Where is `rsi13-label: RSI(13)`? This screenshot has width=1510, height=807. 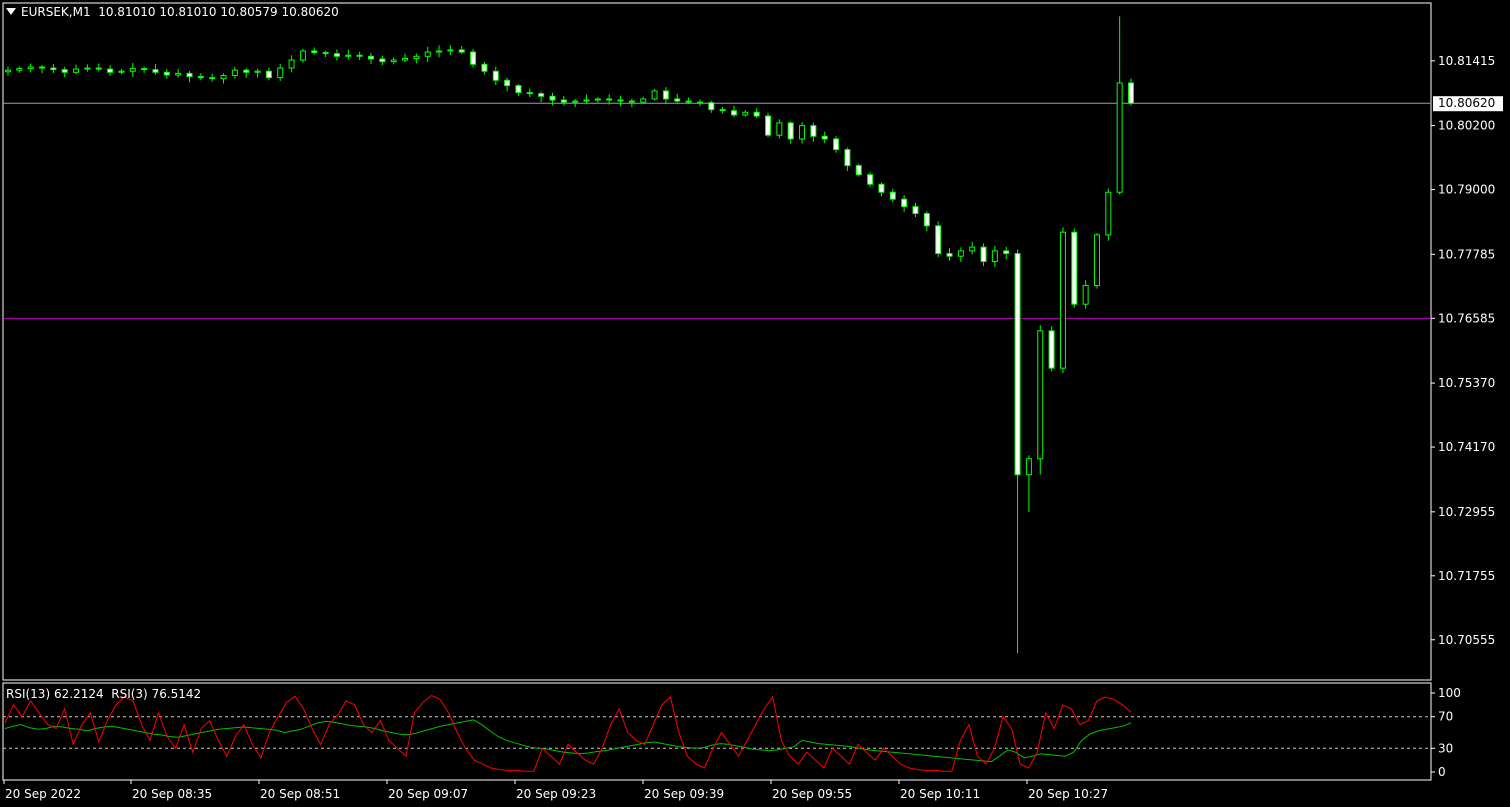
rsi13-label: RSI(13) is located at coordinates (28, 694).